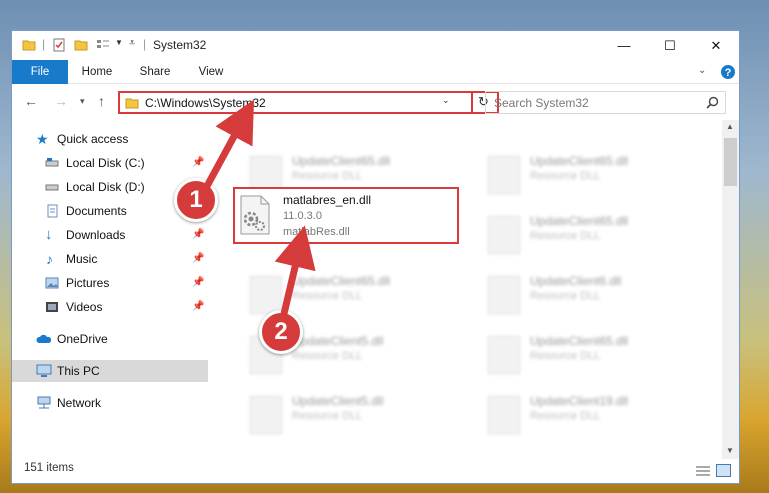 The width and height of the screenshot is (769, 493). I want to click on sidebar-item-onedrive: OneDrive, so click(110, 339).